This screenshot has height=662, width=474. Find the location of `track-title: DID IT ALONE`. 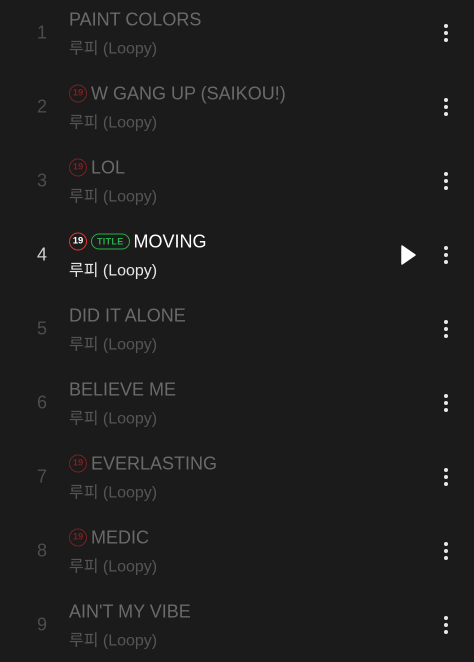

track-title: DID IT ALONE is located at coordinates (127, 315).